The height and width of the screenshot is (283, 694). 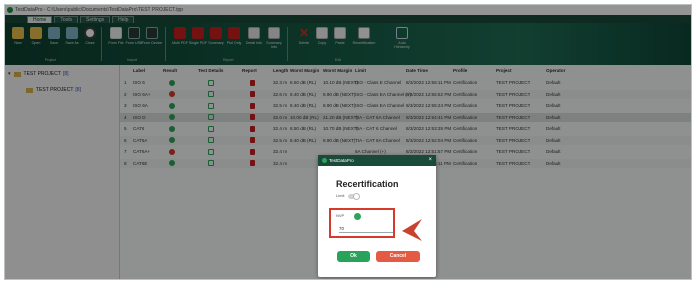 What do you see at coordinates (377, 160) in the screenshot?
I see `dialog-header: TestDataPro ×` at bounding box center [377, 160].